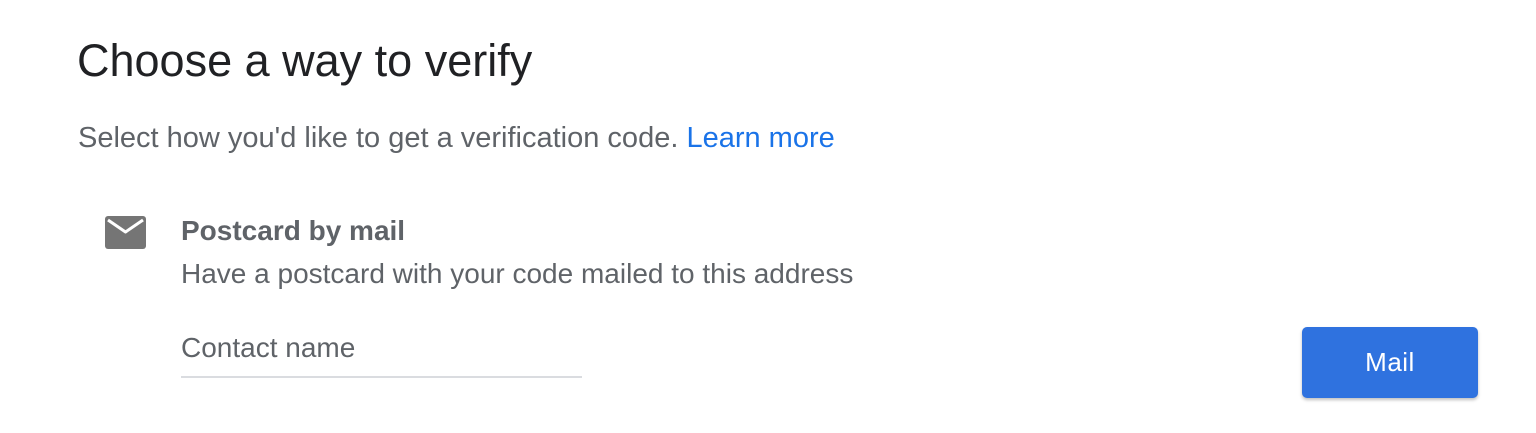 The image size is (1536, 433). What do you see at coordinates (293, 230) in the screenshot?
I see `option-title: Postcard by mail` at bounding box center [293, 230].